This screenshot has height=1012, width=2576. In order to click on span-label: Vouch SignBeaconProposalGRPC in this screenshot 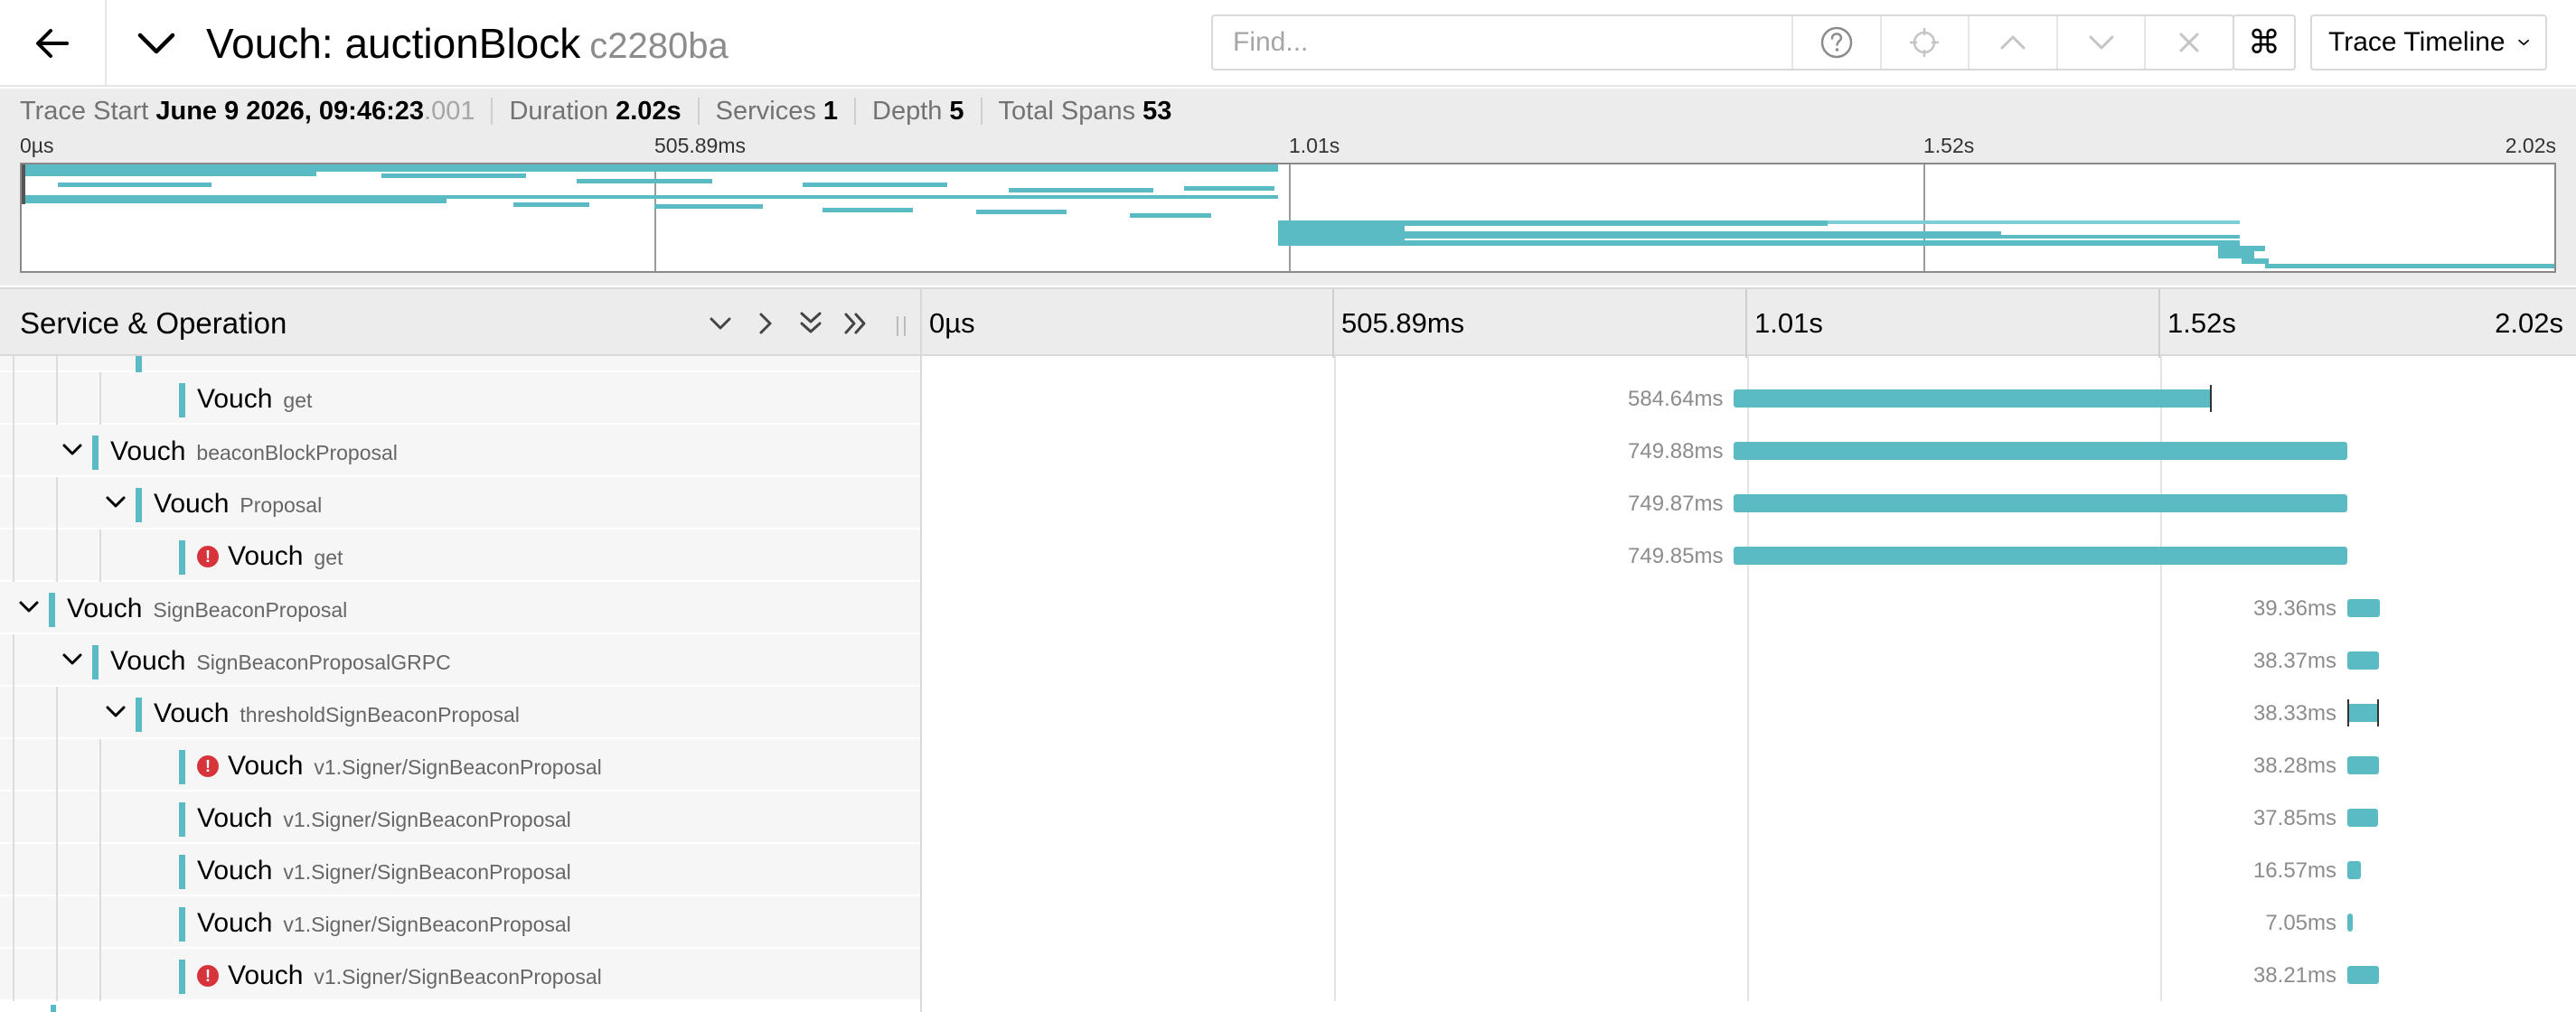, I will do `click(280, 662)`.